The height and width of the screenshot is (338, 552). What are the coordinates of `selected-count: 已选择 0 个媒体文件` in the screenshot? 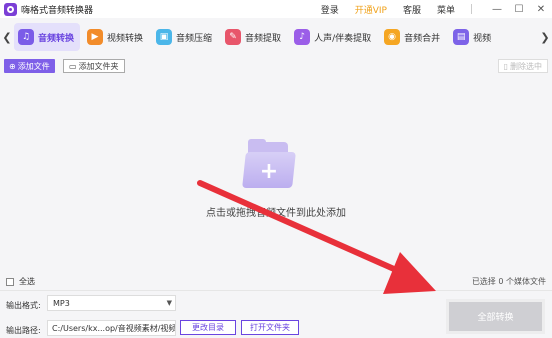 It's located at (508, 281).